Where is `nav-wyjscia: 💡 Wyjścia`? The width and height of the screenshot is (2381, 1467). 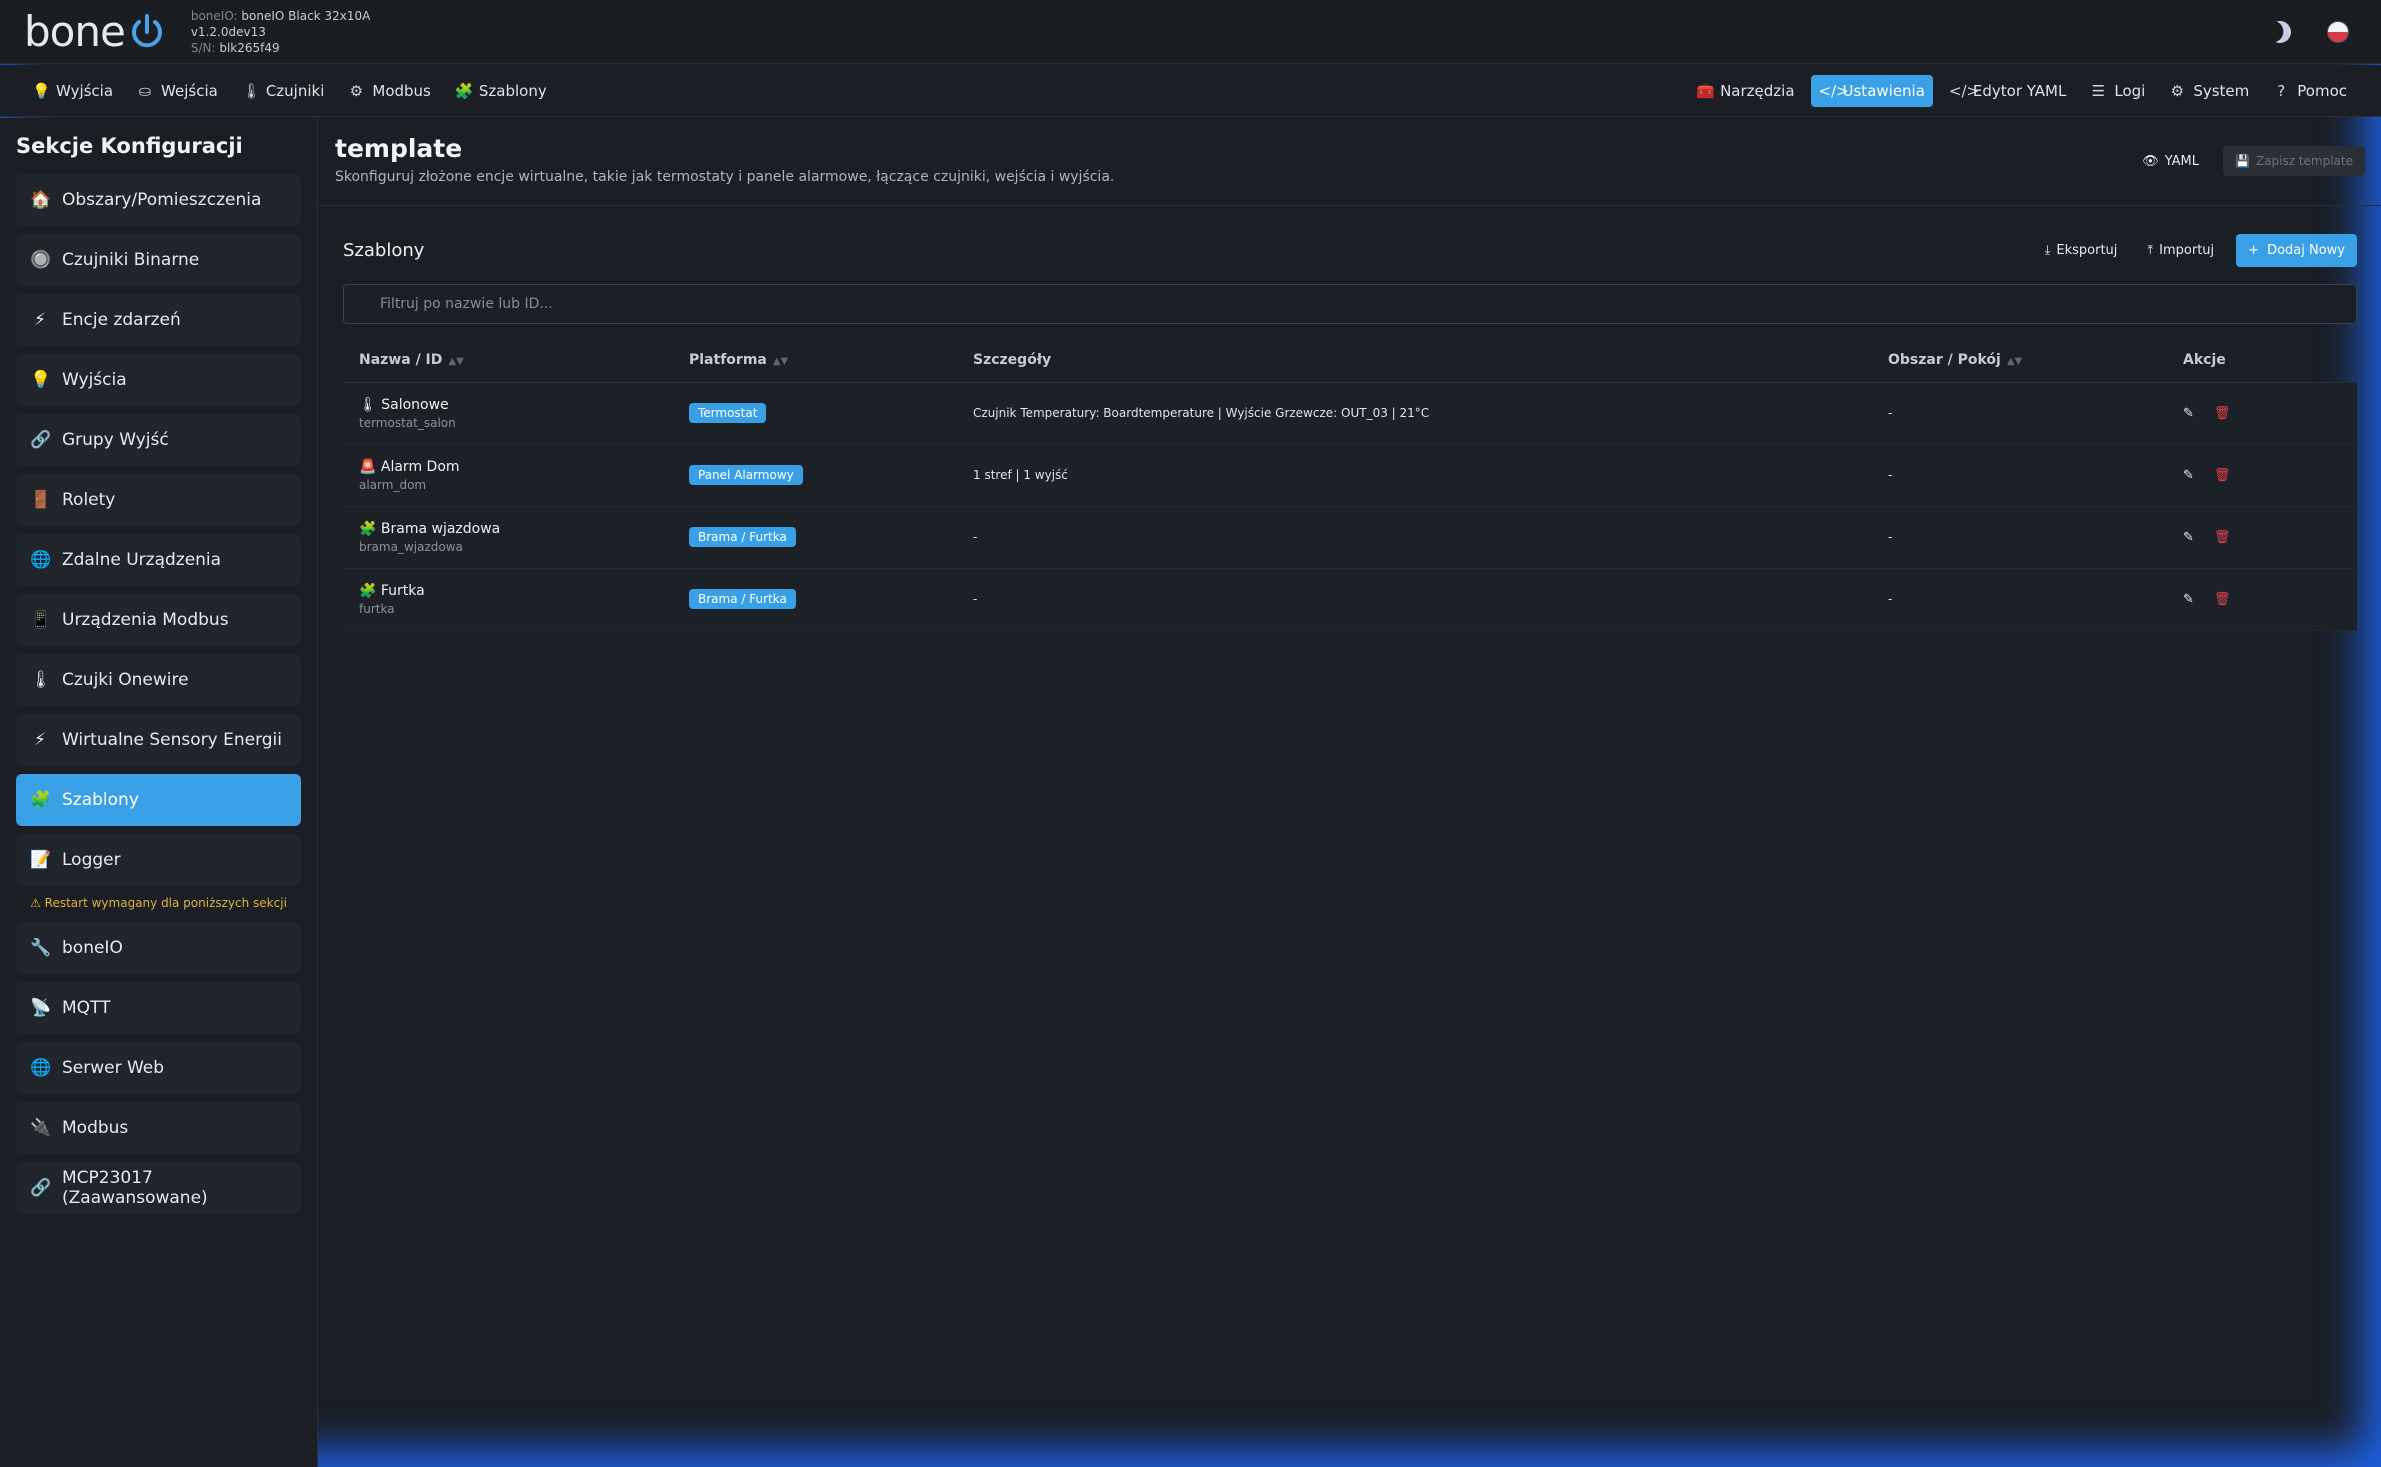
nav-wyjscia: 💡 Wyjścia is located at coordinates (72, 91).